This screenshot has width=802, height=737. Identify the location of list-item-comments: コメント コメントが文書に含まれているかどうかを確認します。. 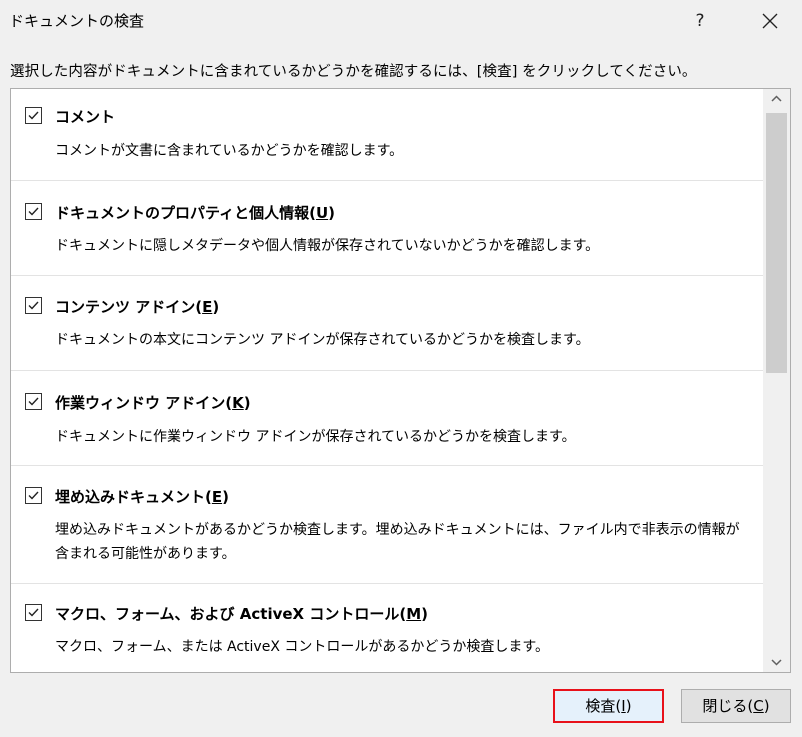
(387, 135).